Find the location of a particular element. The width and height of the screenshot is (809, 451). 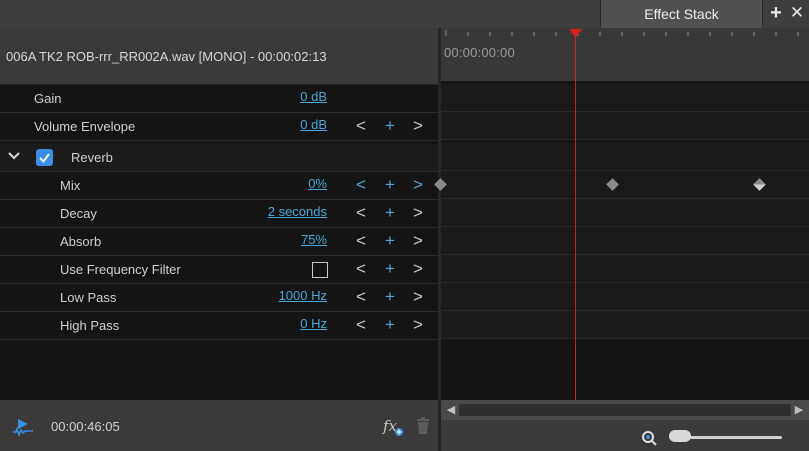

add-effect-icon: fx is located at coordinates (393, 427).